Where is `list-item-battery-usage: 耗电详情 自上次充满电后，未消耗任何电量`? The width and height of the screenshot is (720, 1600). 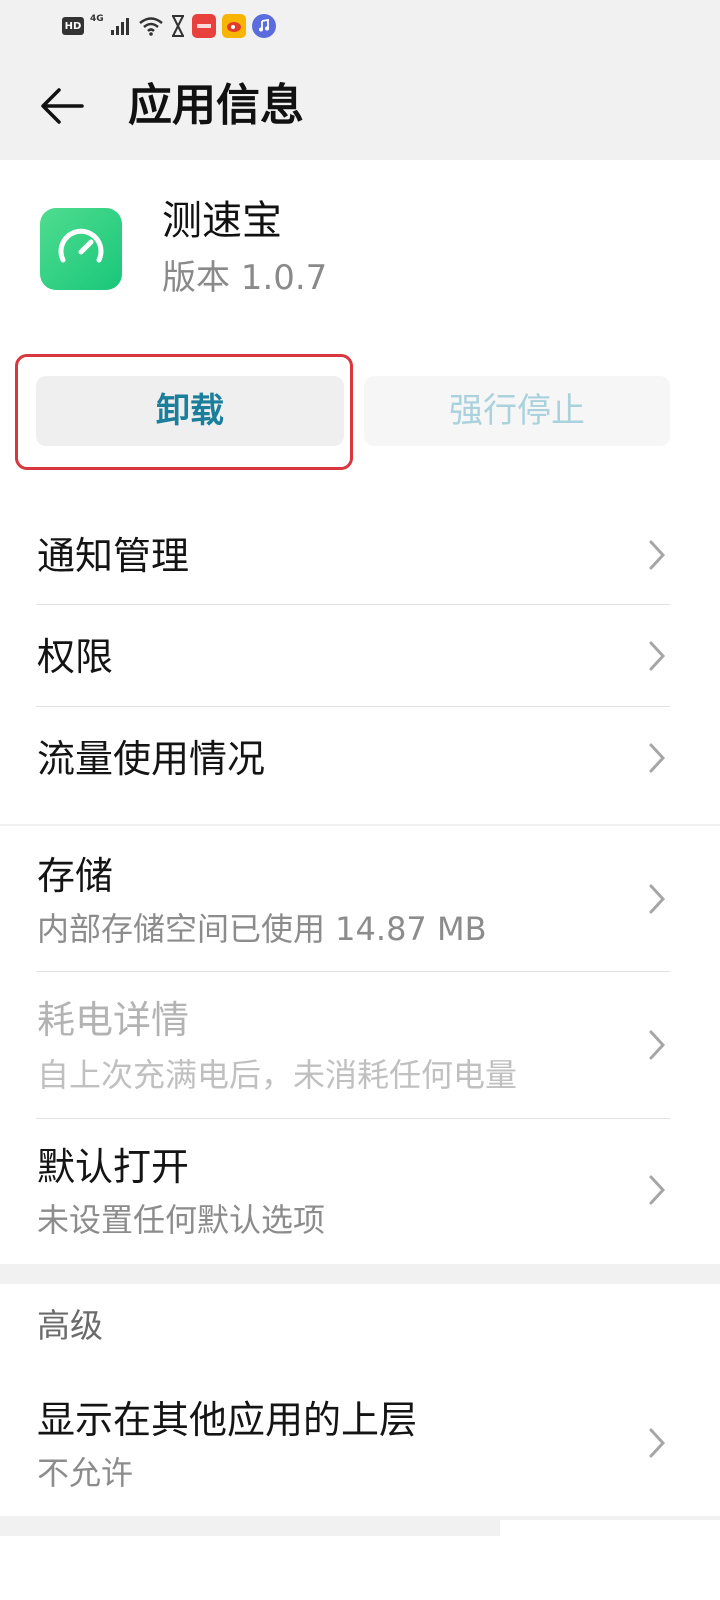
list-item-battery-usage: 耗电详情 自上次充满电后，未消耗任何电量 is located at coordinates (360, 1045).